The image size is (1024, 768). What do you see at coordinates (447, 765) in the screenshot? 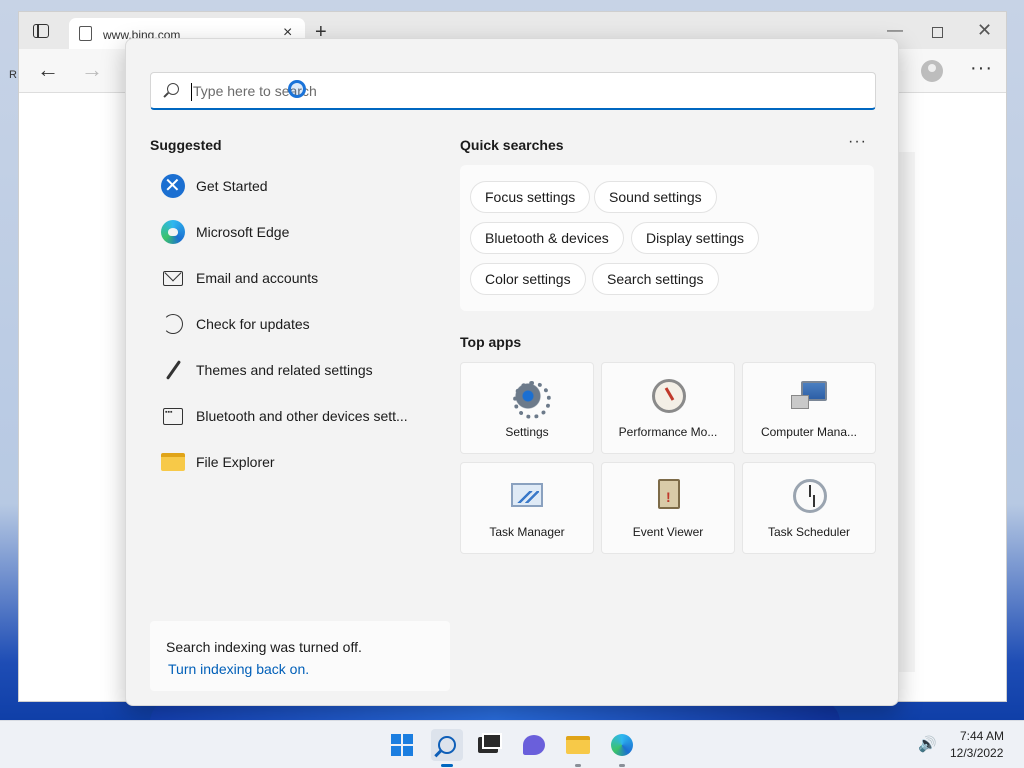
I see `active-indicator` at bounding box center [447, 765].